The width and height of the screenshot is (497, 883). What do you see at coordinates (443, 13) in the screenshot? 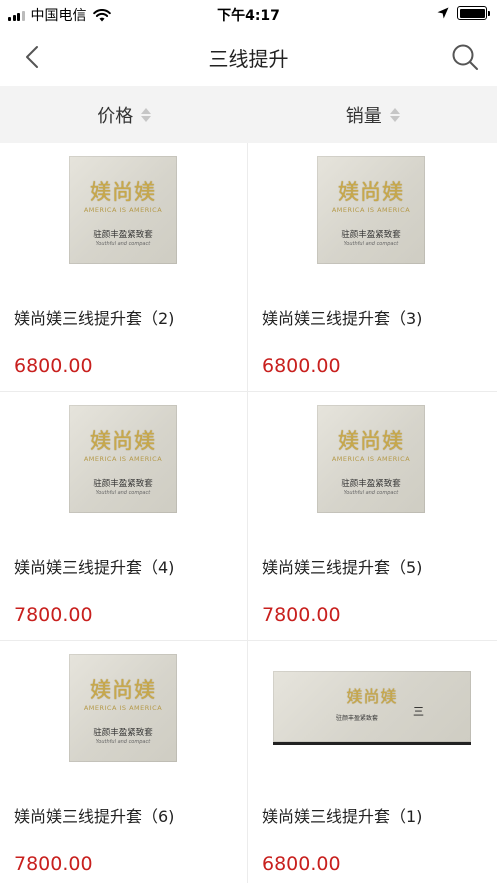
I see `location-arrow-icon` at bounding box center [443, 13].